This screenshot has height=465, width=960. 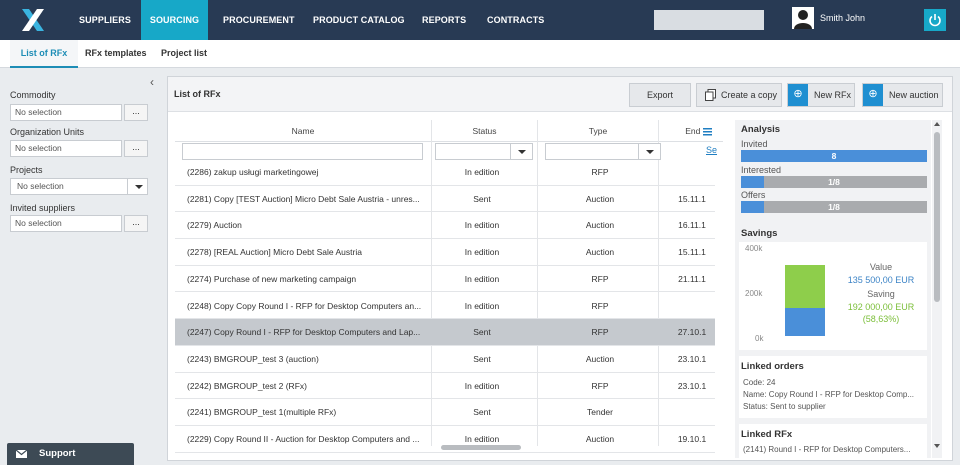 I want to click on support-button: Support, so click(x=70, y=454).